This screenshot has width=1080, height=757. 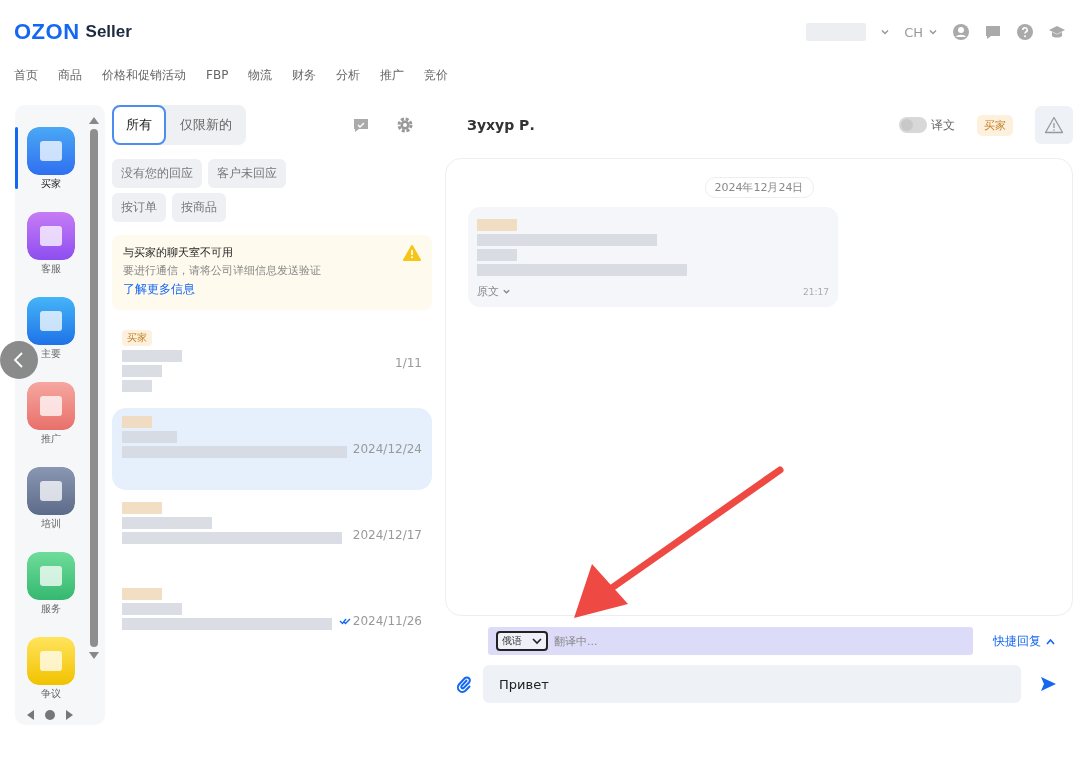 What do you see at coordinates (387, 449) in the screenshot?
I see `conversation-date: 2024/12/24` at bounding box center [387, 449].